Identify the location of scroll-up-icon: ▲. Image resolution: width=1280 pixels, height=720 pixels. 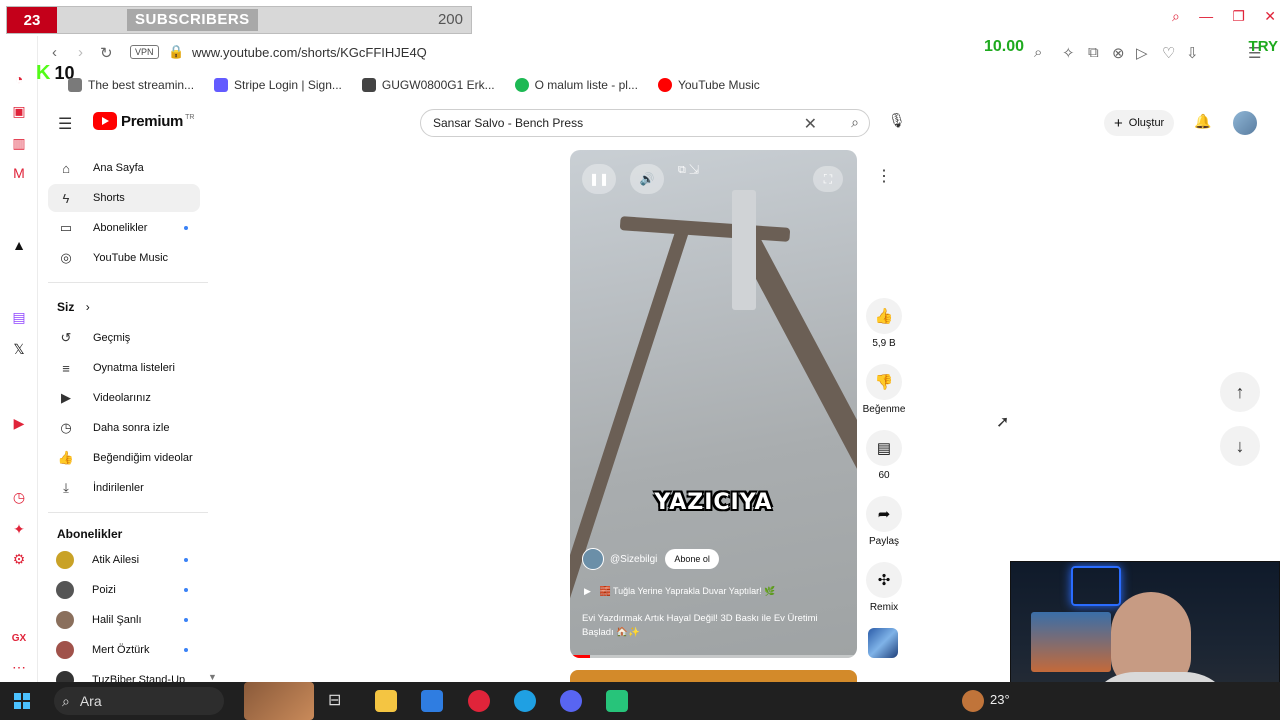
(212, 151).